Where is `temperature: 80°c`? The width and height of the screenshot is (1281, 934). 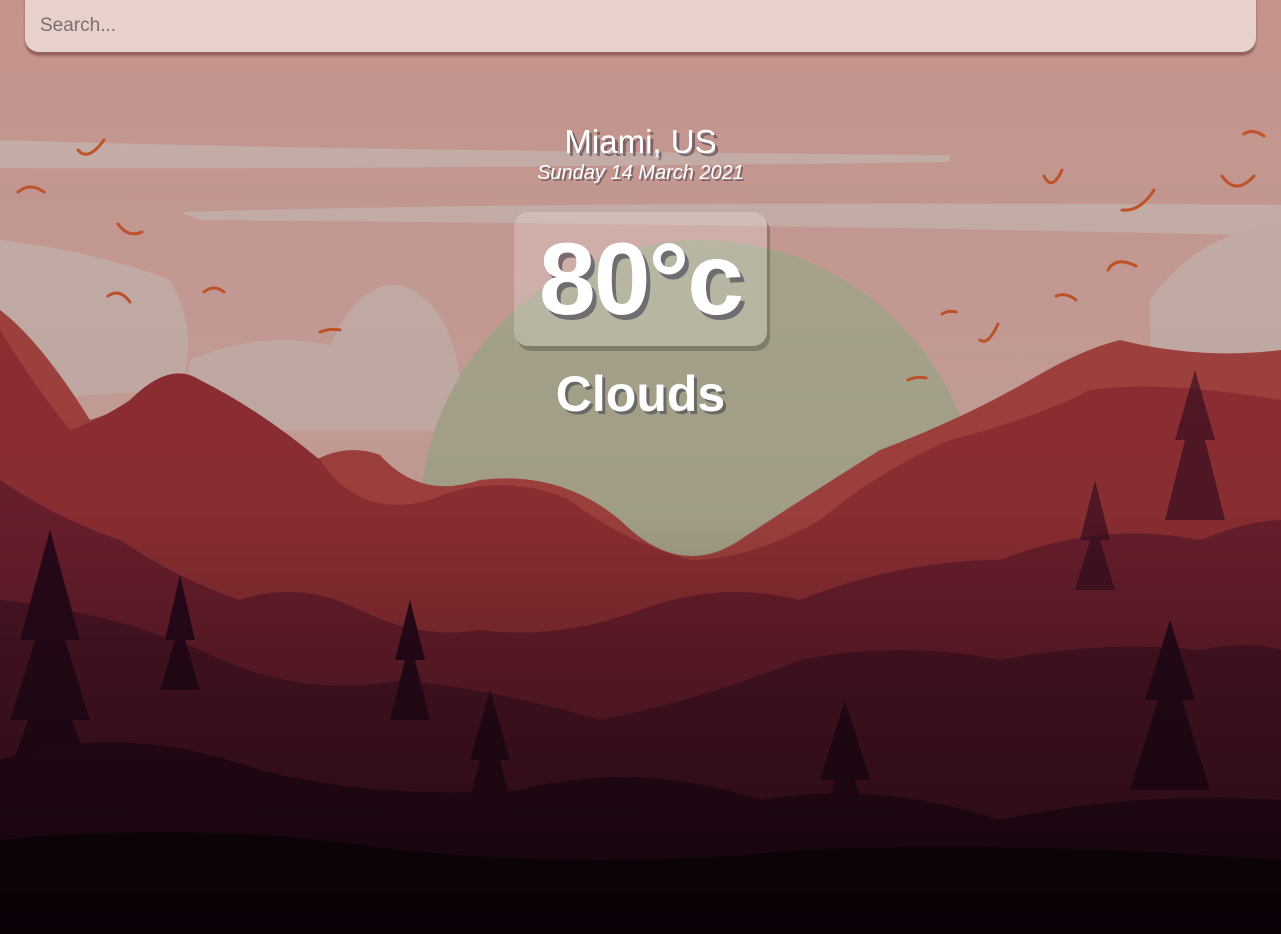 temperature: 80°c is located at coordinates (640, 279).